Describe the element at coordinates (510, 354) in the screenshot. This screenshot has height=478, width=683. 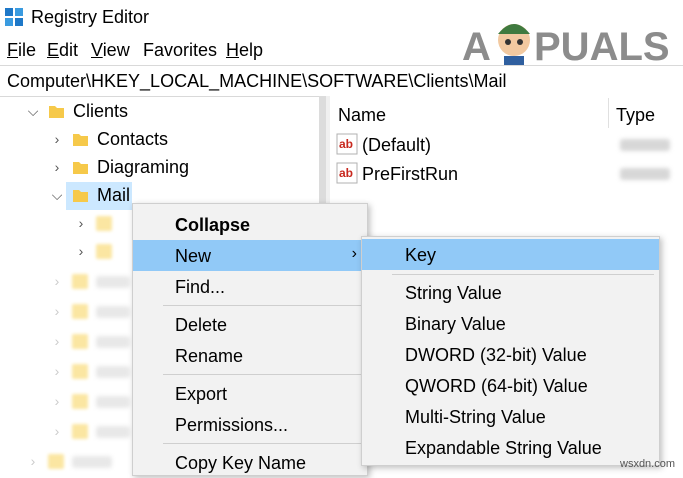
I see `submenu-item-dword-value: DWORD (32-bit) Value` at that location.